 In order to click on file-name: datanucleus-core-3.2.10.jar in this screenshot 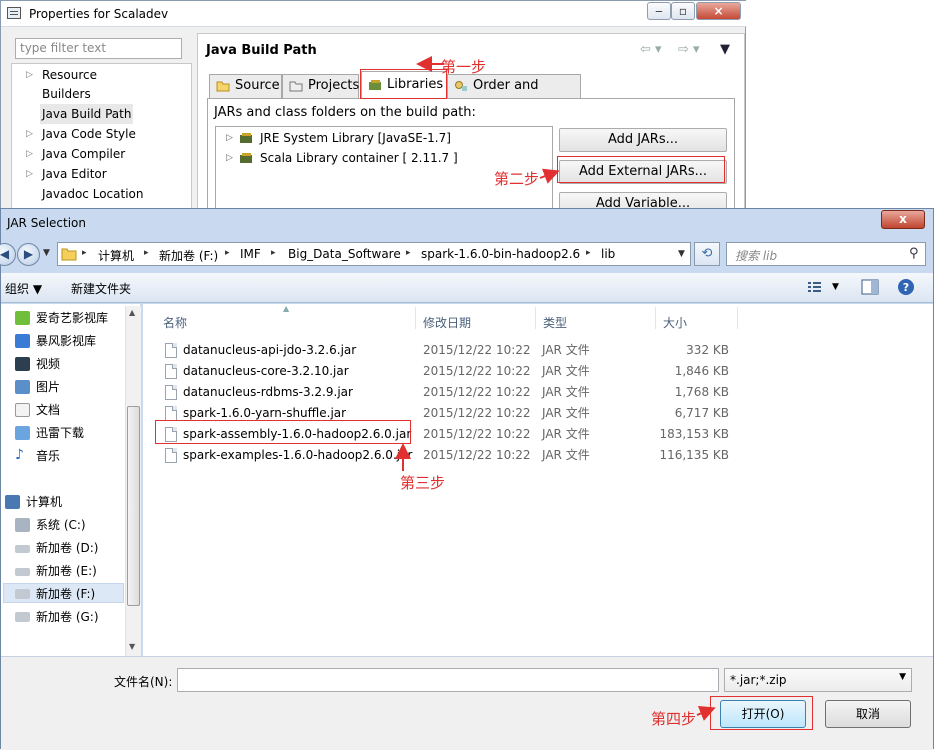, I will do `click(266, 371)`.